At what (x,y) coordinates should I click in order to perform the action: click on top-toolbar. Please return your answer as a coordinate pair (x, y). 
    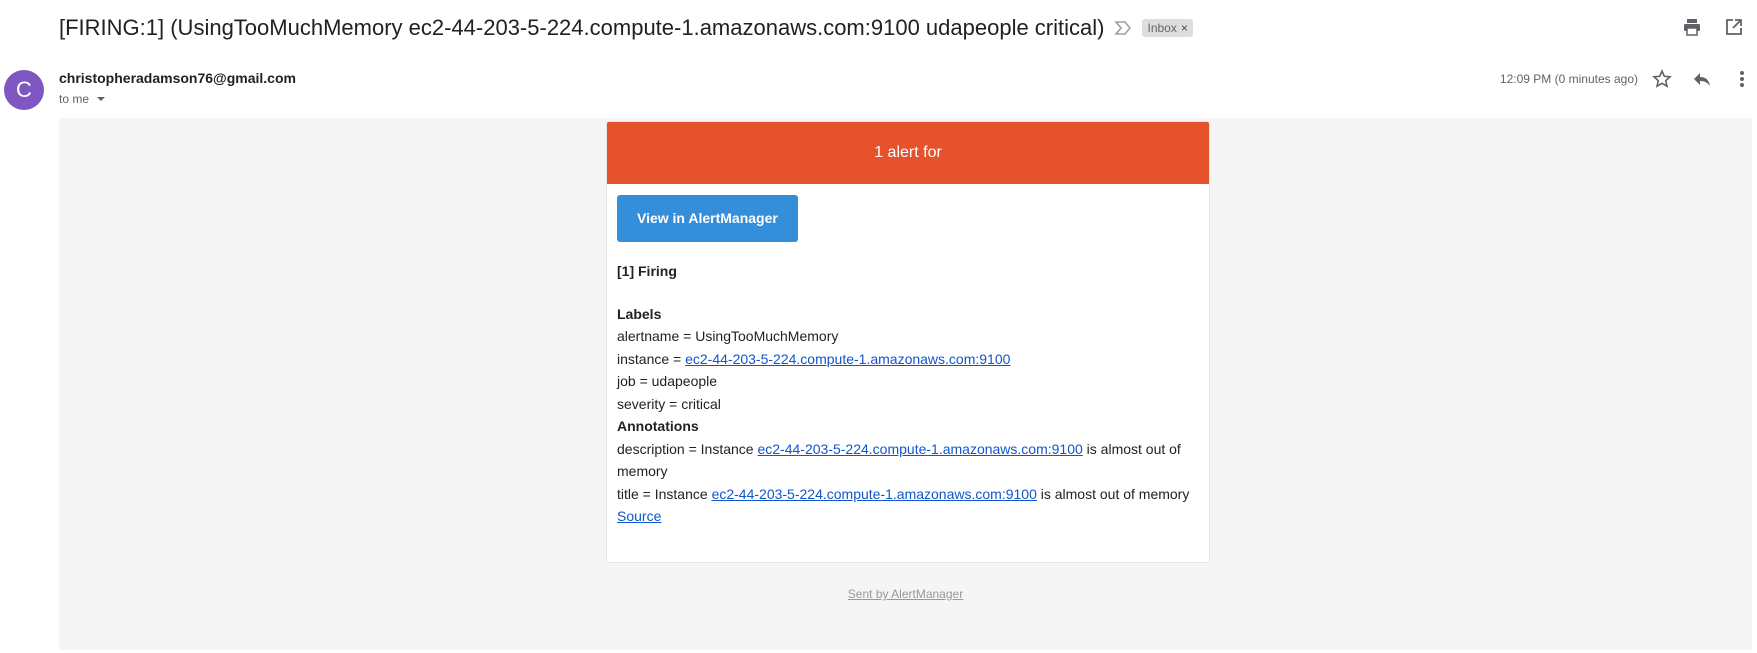
    Looking at the image, I should click on (1713, 27).